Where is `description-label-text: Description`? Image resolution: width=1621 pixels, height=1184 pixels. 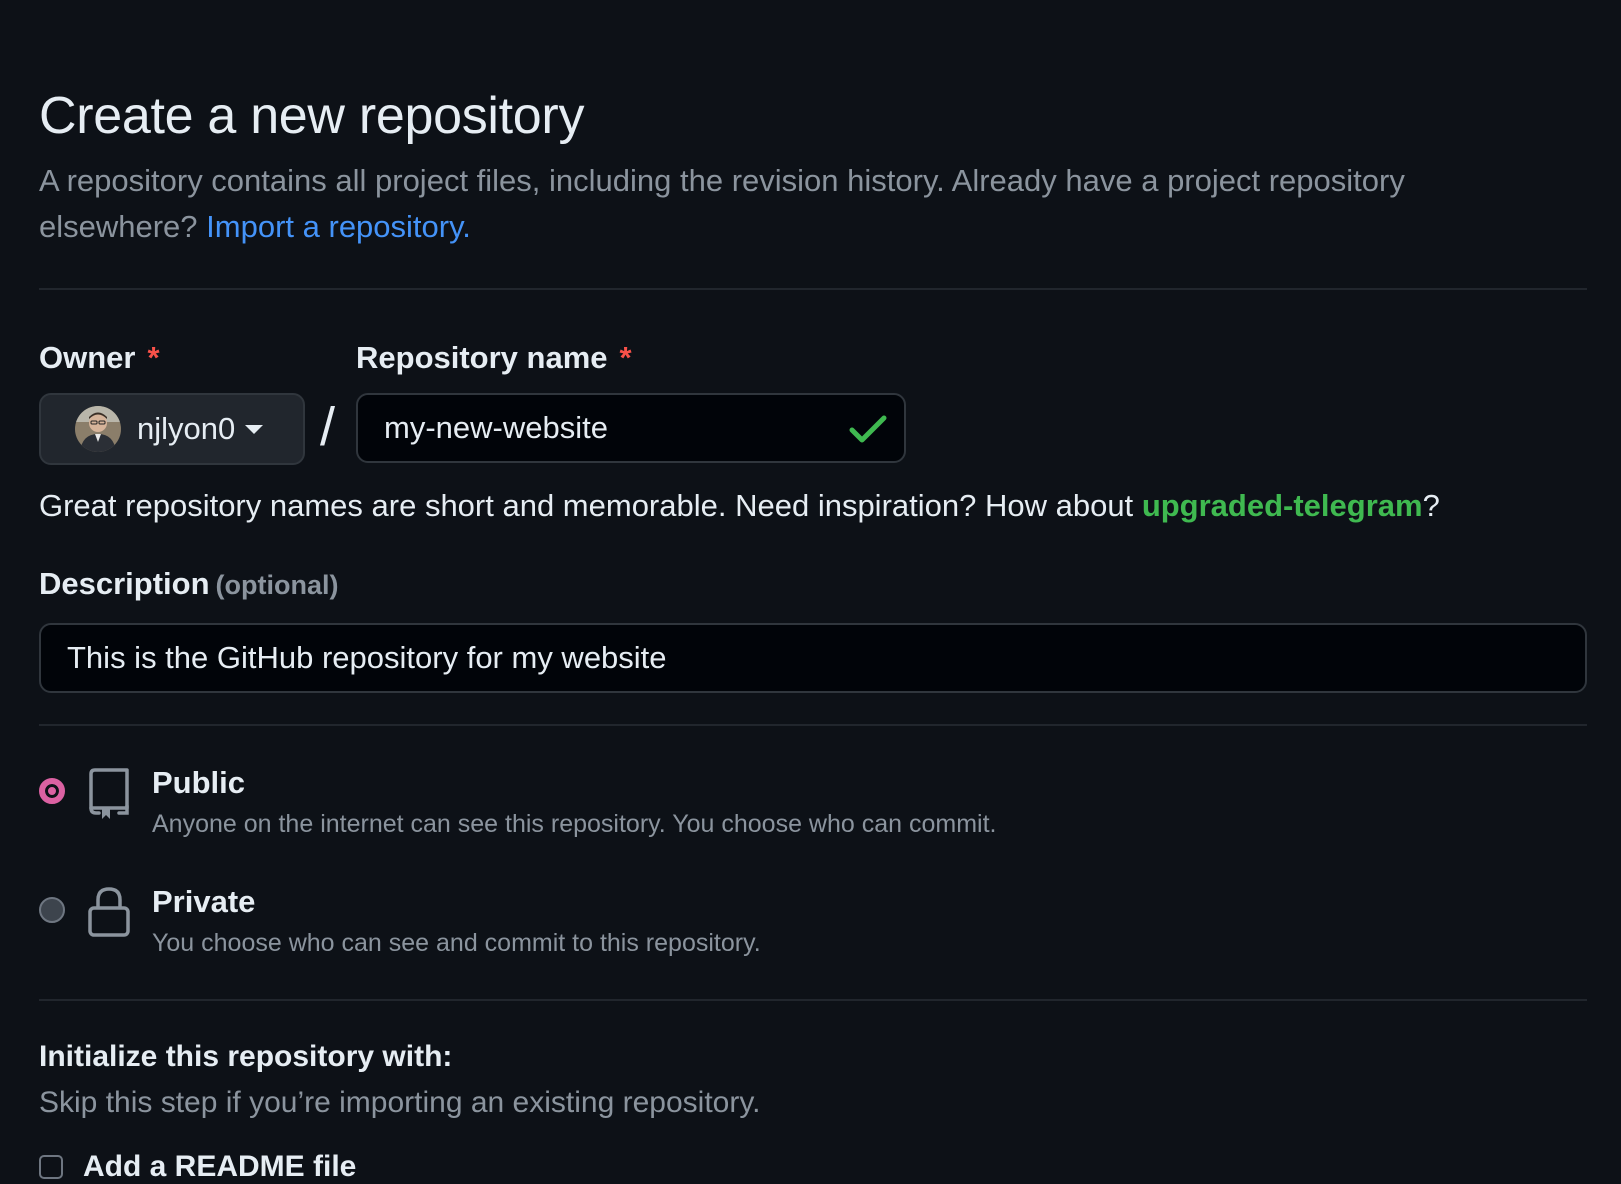 description-label-text: Description is located at coordinates (124, 583).